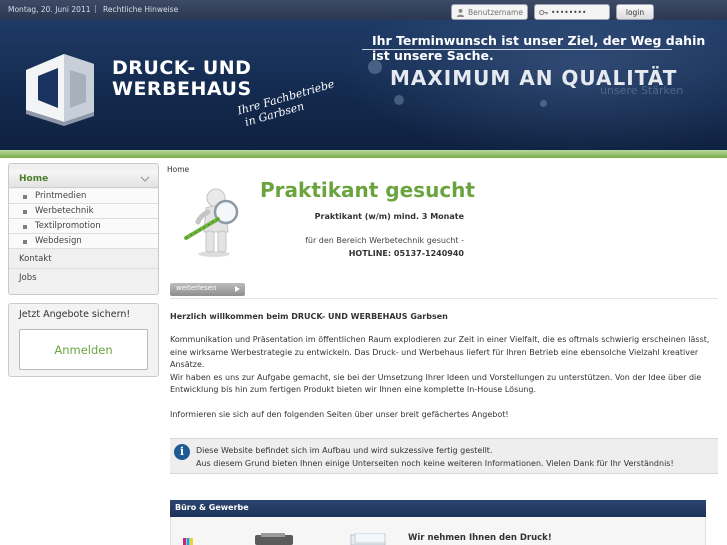 This screenshot has height=545, width=727. Describe the element at coordinates (61, 196) in the screenshot. I see `sidebar-item-label: Printmedien` at that location.